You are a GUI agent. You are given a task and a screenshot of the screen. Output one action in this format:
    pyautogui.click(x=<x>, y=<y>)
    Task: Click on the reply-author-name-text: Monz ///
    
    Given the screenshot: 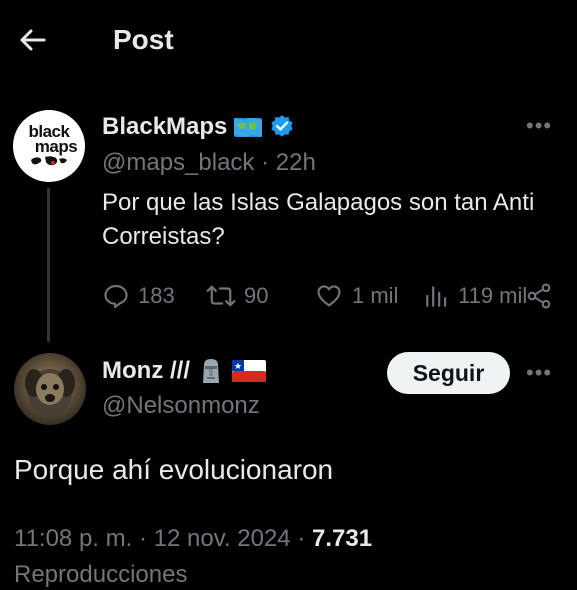 What is the action you would take?
    pyautogui.click(x=146, y=370)
    